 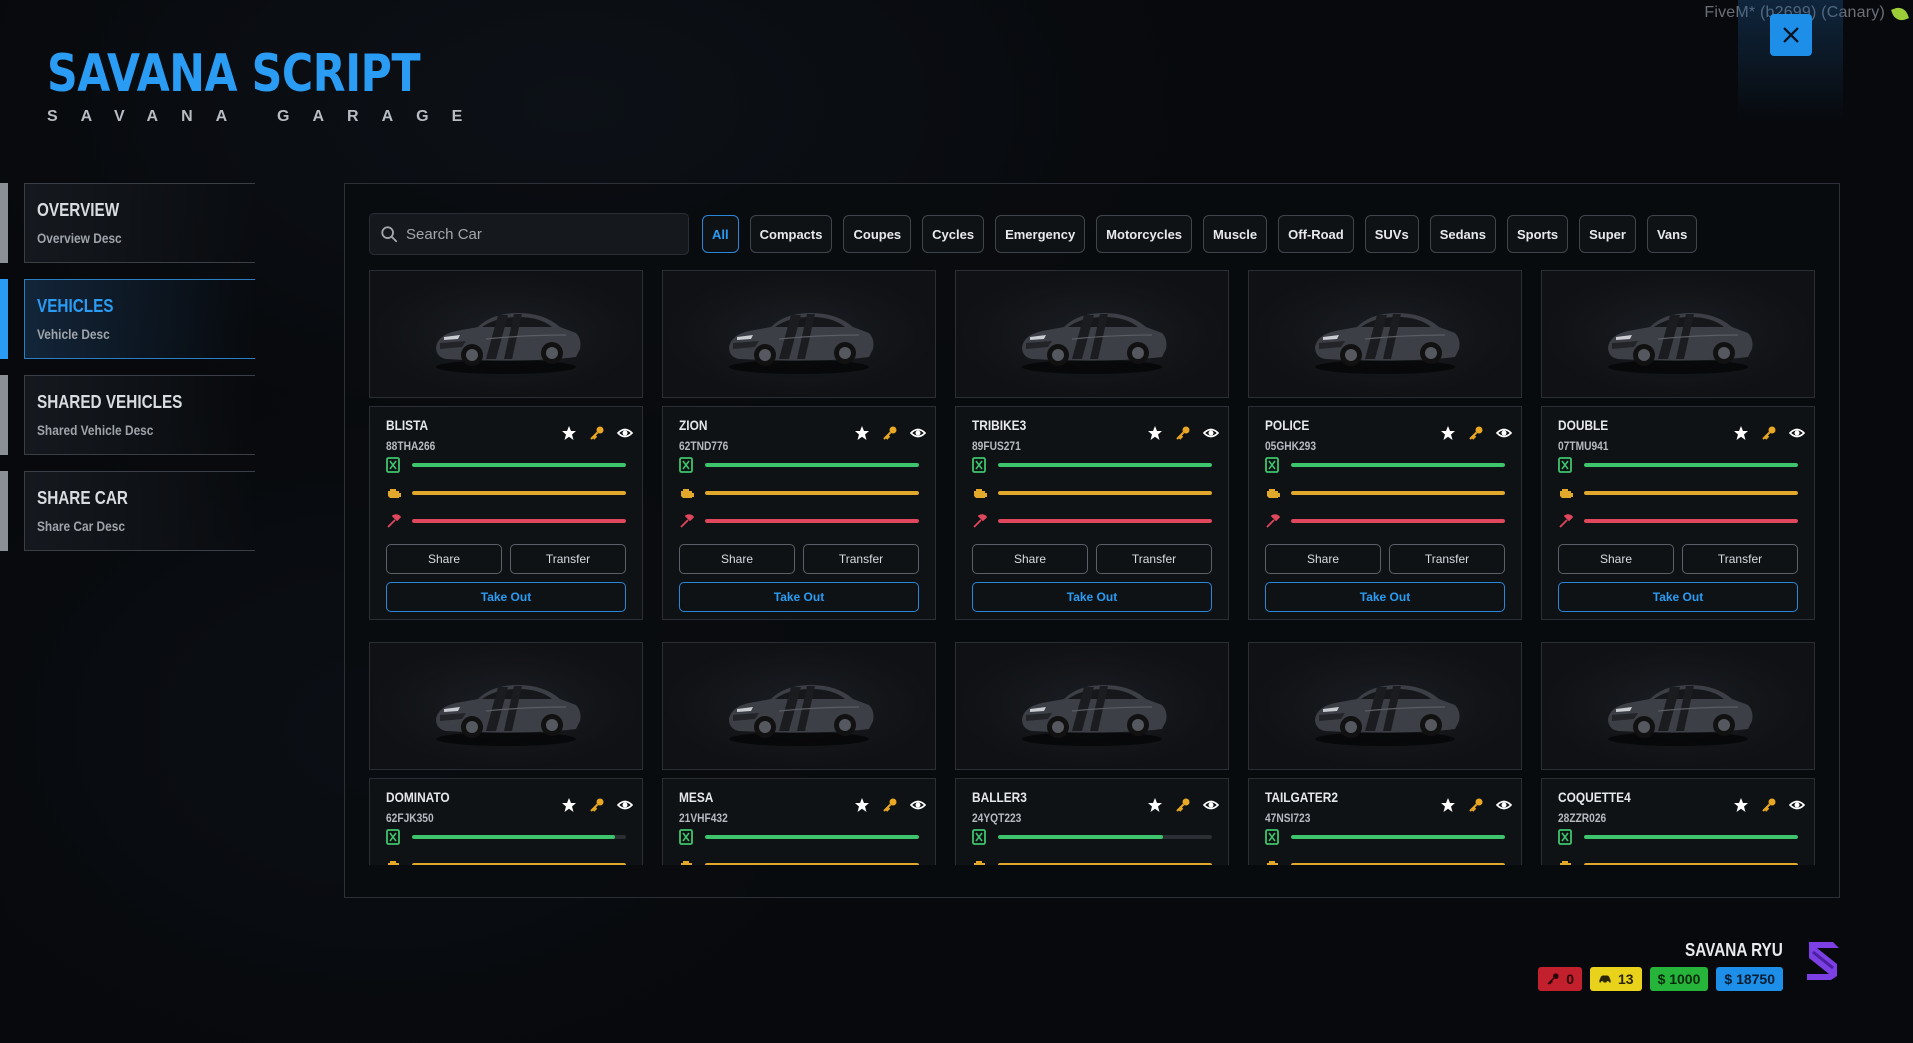 I want to click on filter-chip-vans: Vans, so click(x=1672, y=234).